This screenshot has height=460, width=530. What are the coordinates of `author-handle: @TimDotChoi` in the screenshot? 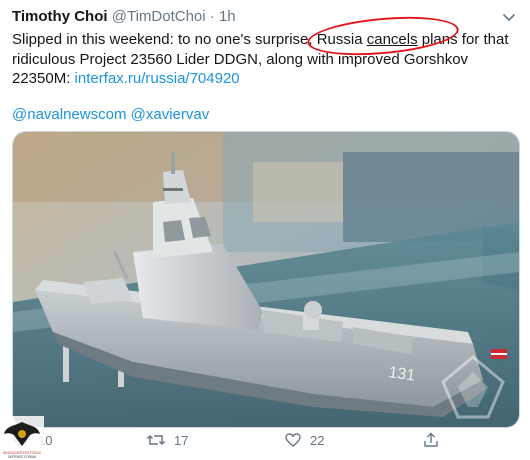 It's located at (159, 16).